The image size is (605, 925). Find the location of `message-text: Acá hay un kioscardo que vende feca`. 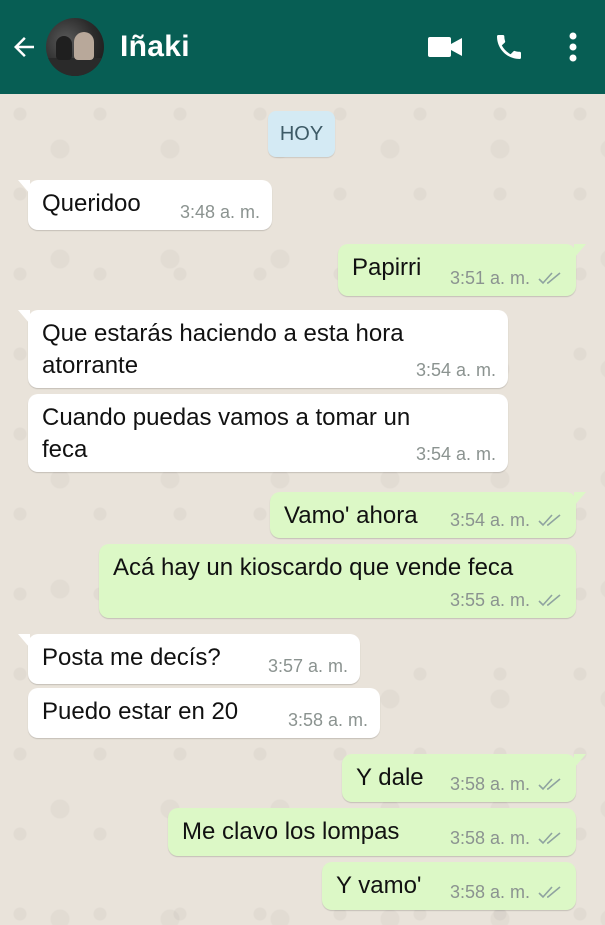

message-text: Acá hay un kioscardo que vende feca is located at coordinates (313, 567).